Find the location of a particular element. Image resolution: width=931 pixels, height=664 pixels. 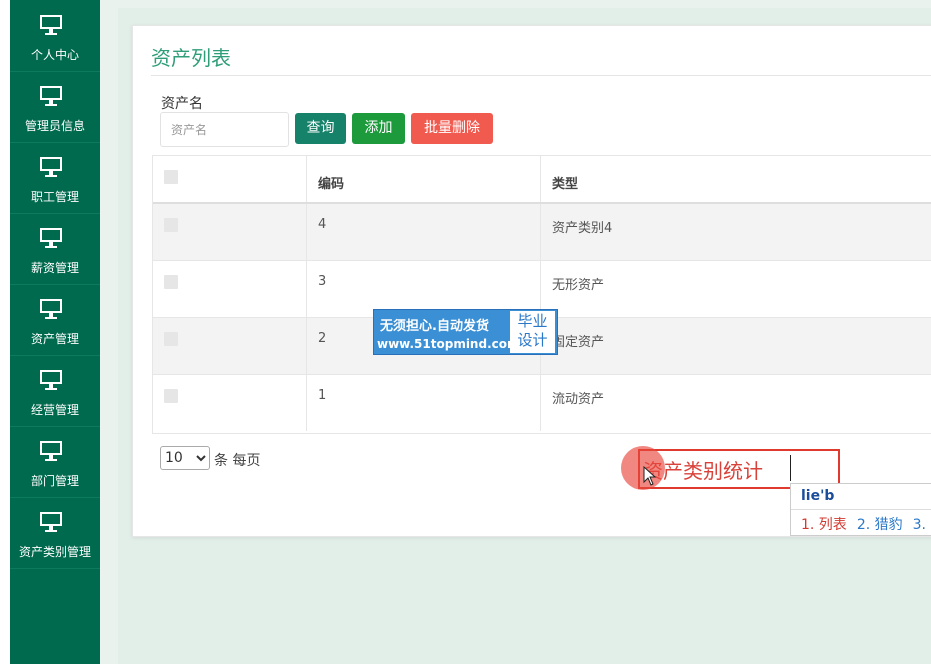

ime-candidate: 3. 美 is located at coordinates (922, 525).